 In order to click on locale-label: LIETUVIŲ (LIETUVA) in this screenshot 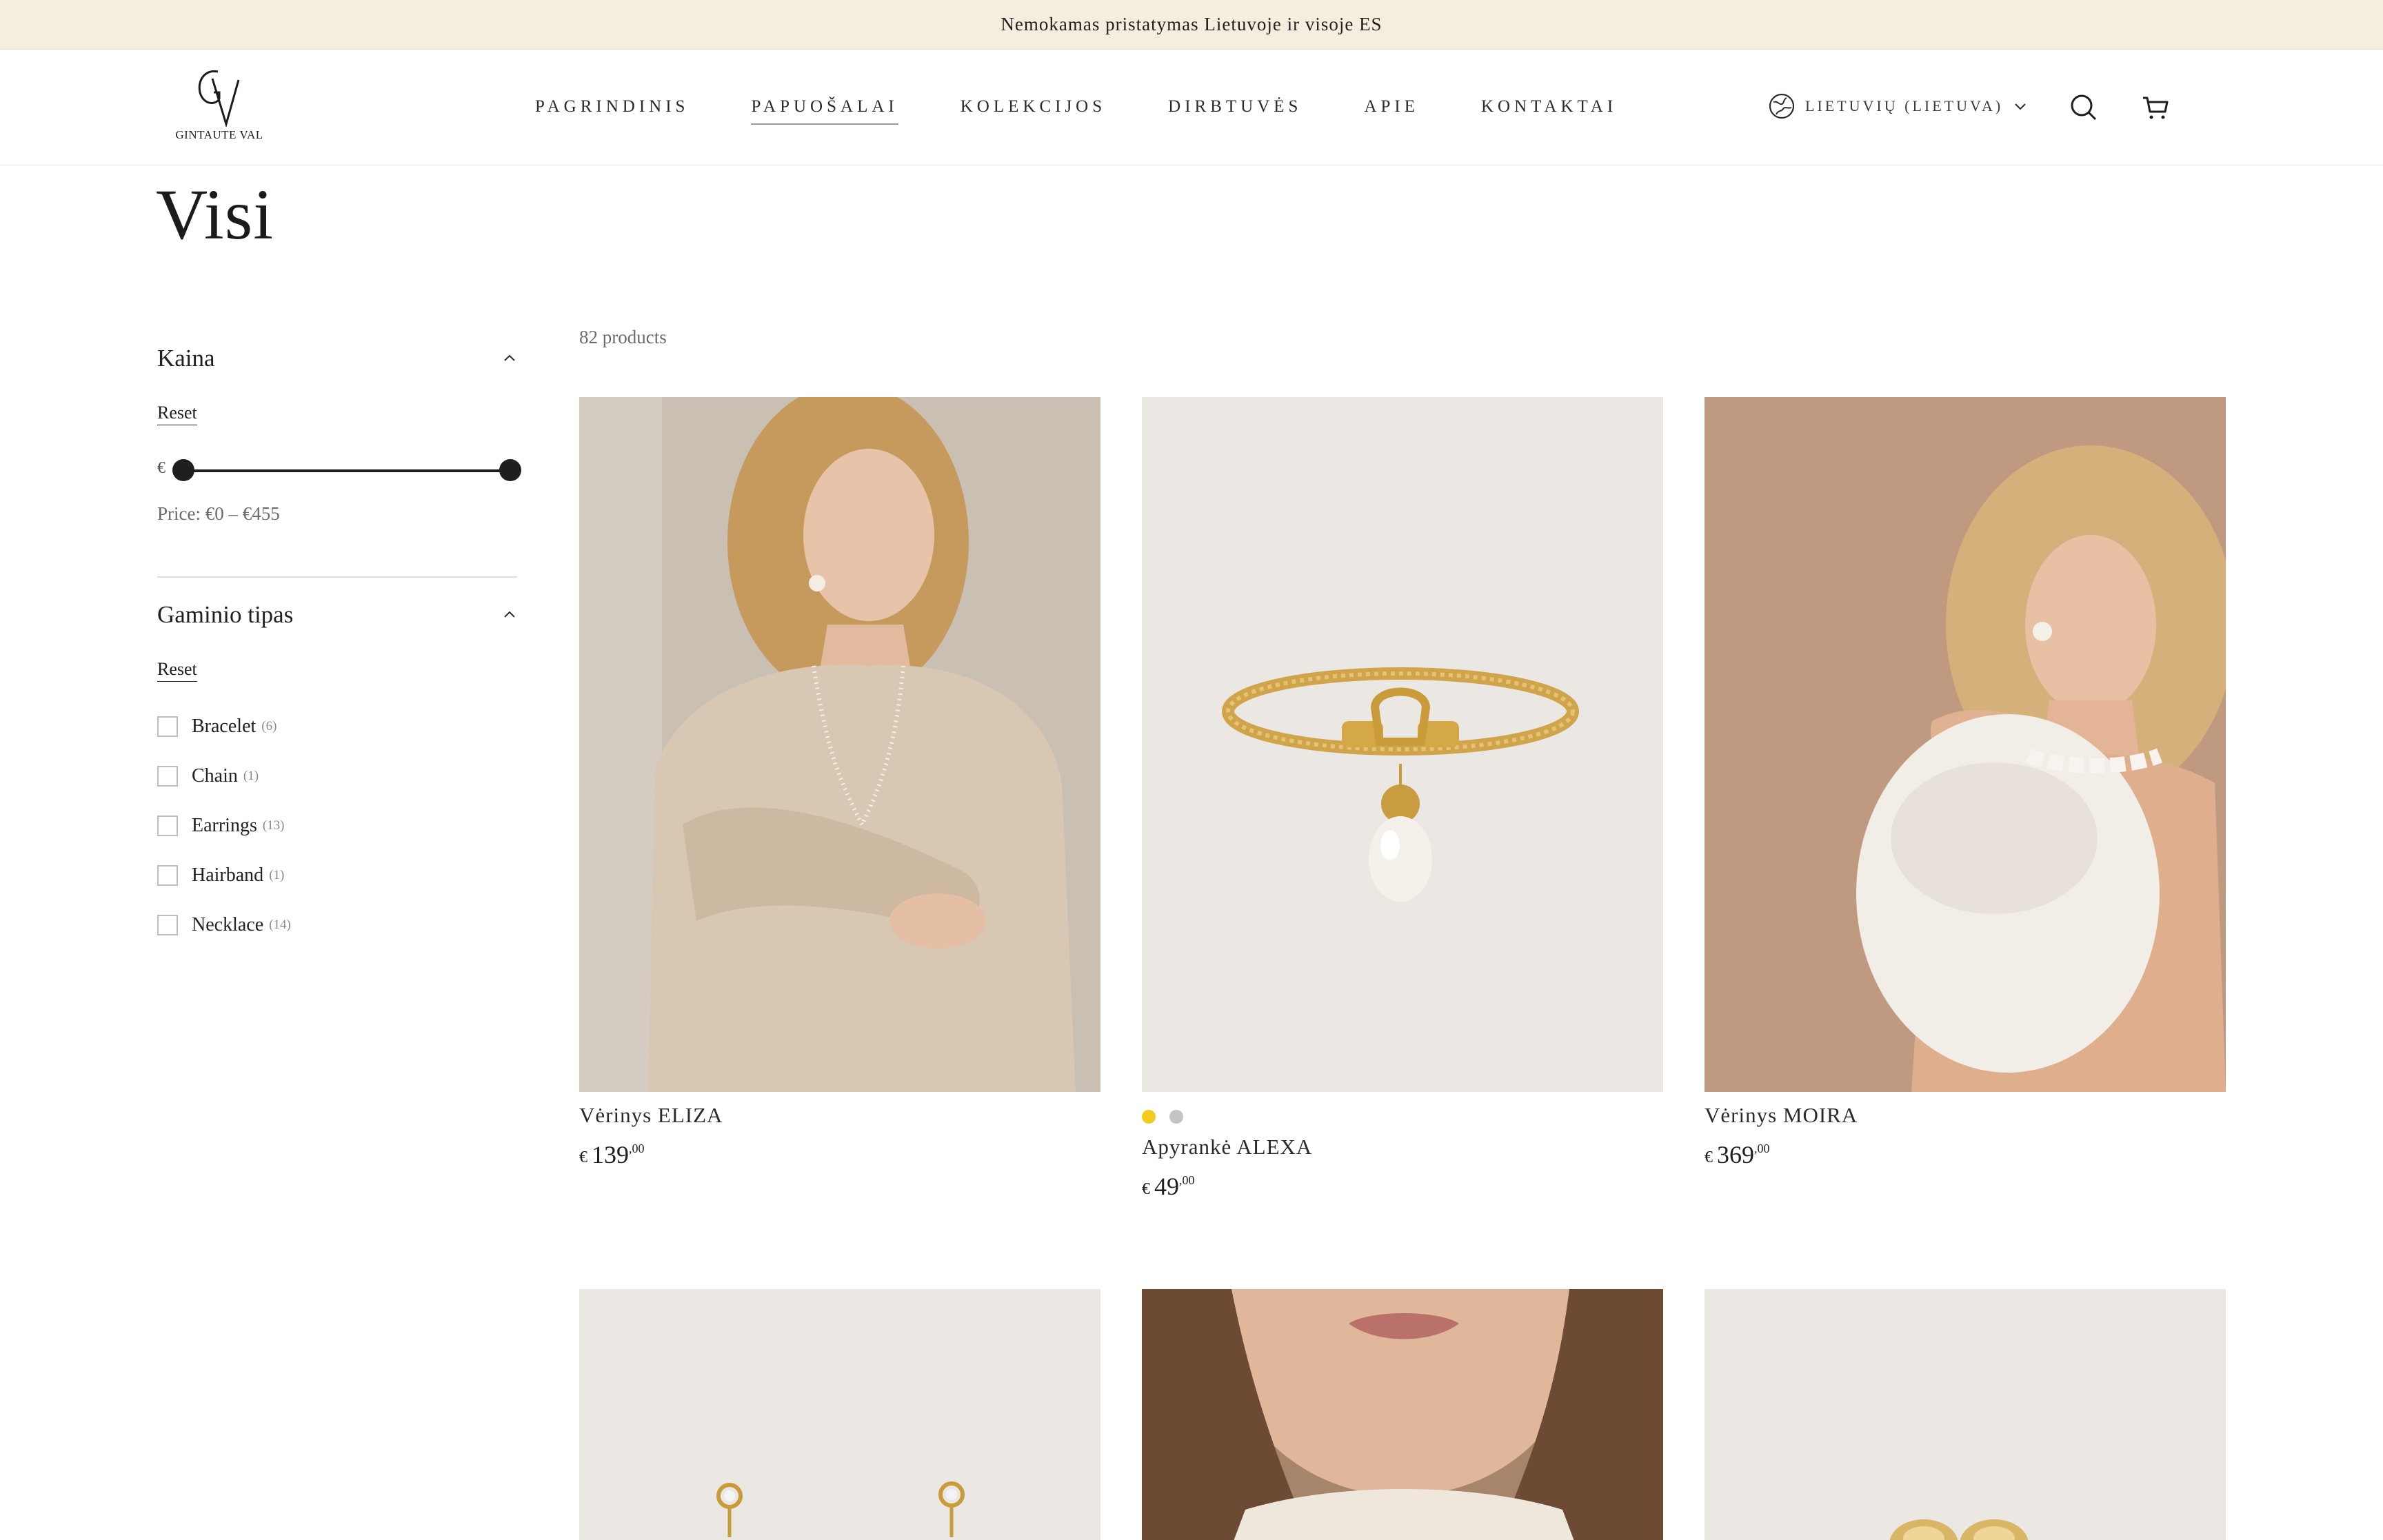, I will do `click(1904, 106)`.